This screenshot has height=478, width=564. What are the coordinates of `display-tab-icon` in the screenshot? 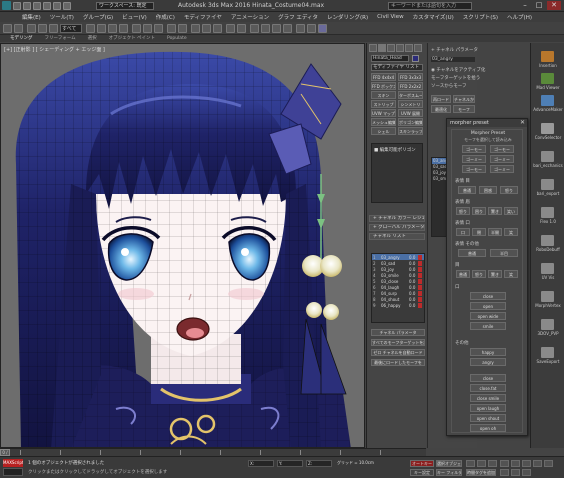 It's located at (409, 48).